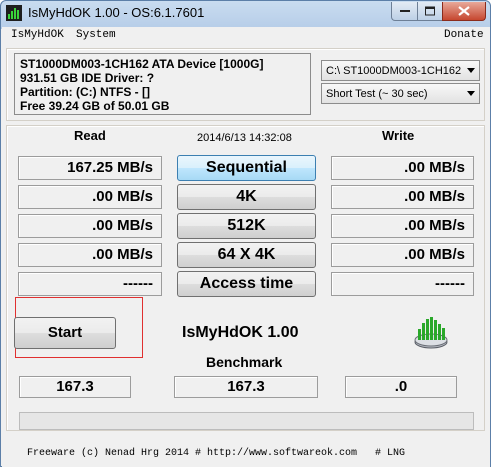 The width and height of the screenshot is (491, 467). What do you see at coordinates (37, 35) in the screenshot?
I see `menu-ismyhdok: IsMyHdOK` at bounding box center [37, 35].